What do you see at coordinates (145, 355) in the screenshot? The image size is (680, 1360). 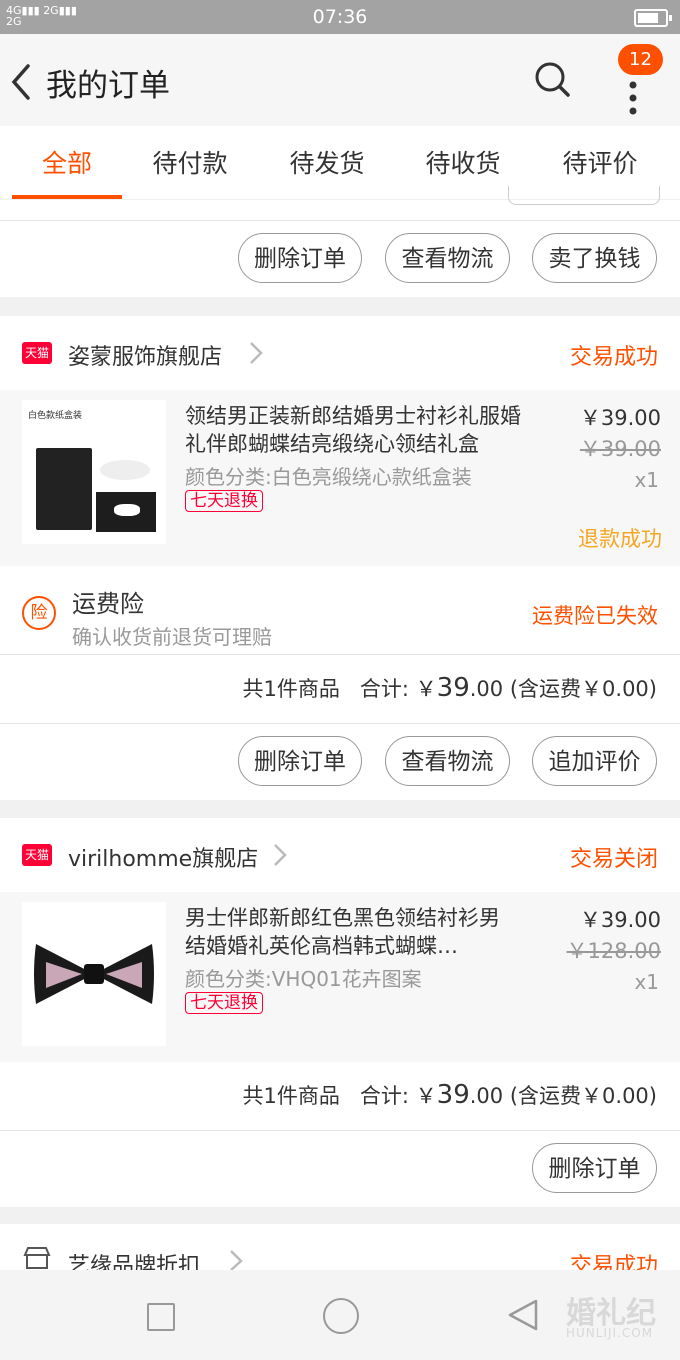 I see `shop-name: 姿蒙服饰旗舰店` at bounding box center [145, 355].